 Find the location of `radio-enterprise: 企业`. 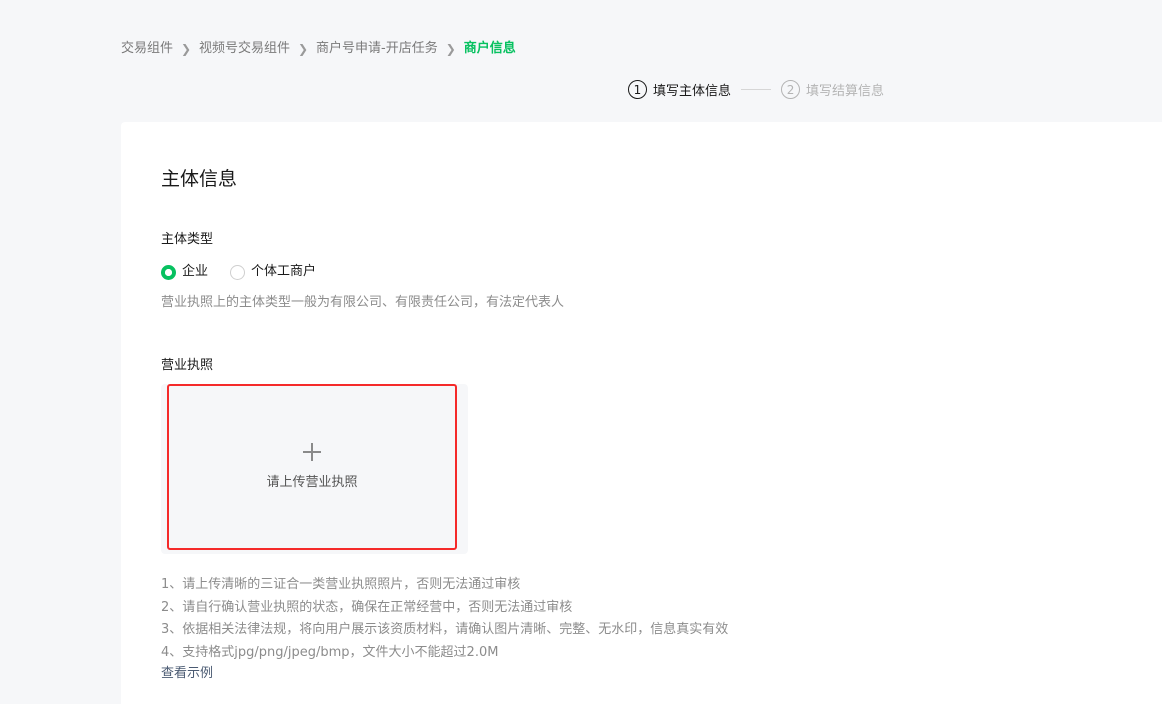

radio-enterprise: 企业 is located at coordinates (184, 272).